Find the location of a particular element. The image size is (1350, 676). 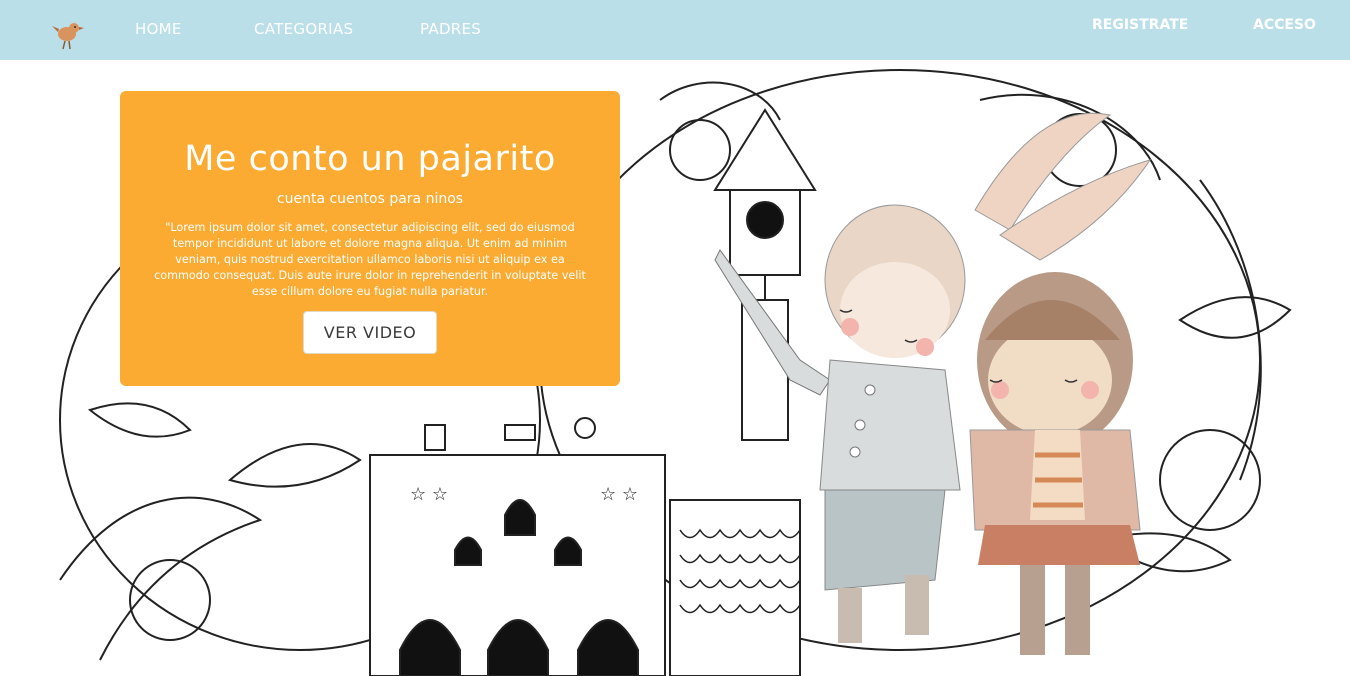

nav-registrate-link: REGISTRATE is located at coordinates (1140, 25).